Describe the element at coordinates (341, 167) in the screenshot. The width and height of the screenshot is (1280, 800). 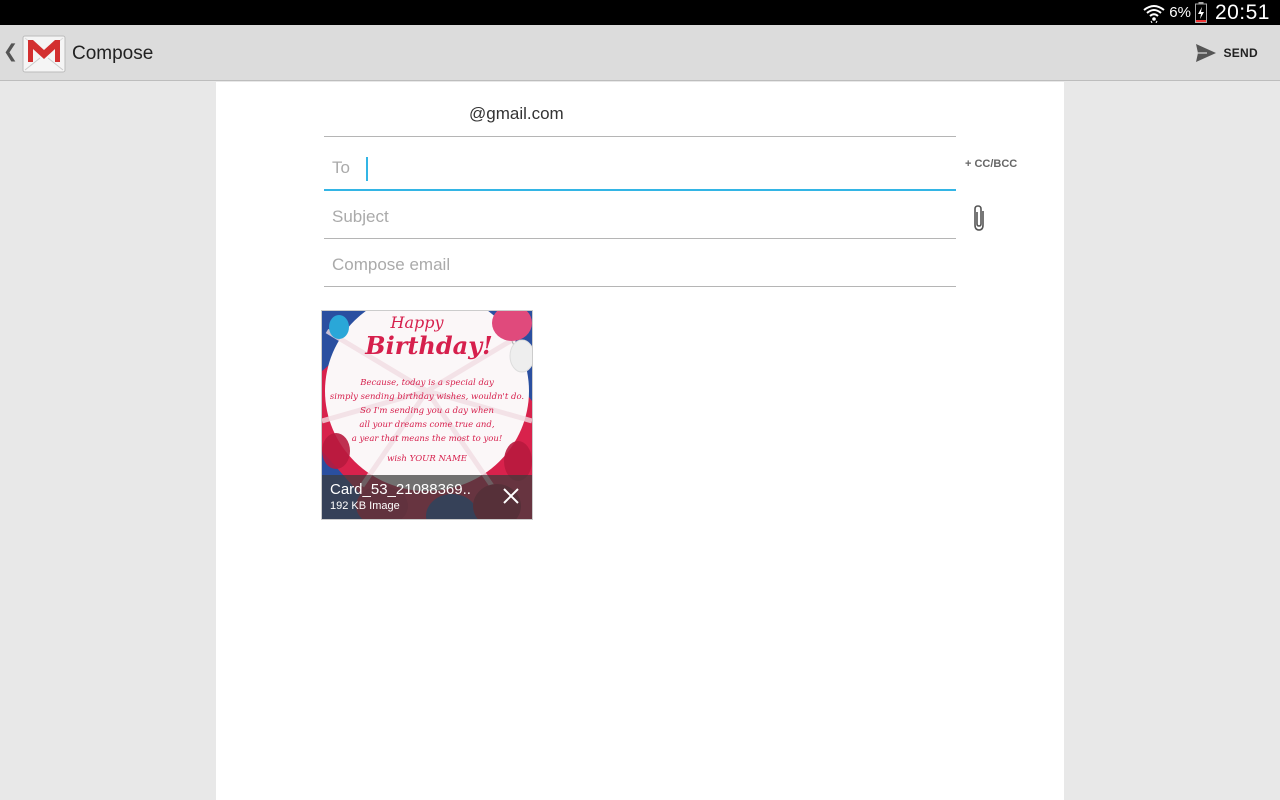
I see `to-placeholder: To` at that location.